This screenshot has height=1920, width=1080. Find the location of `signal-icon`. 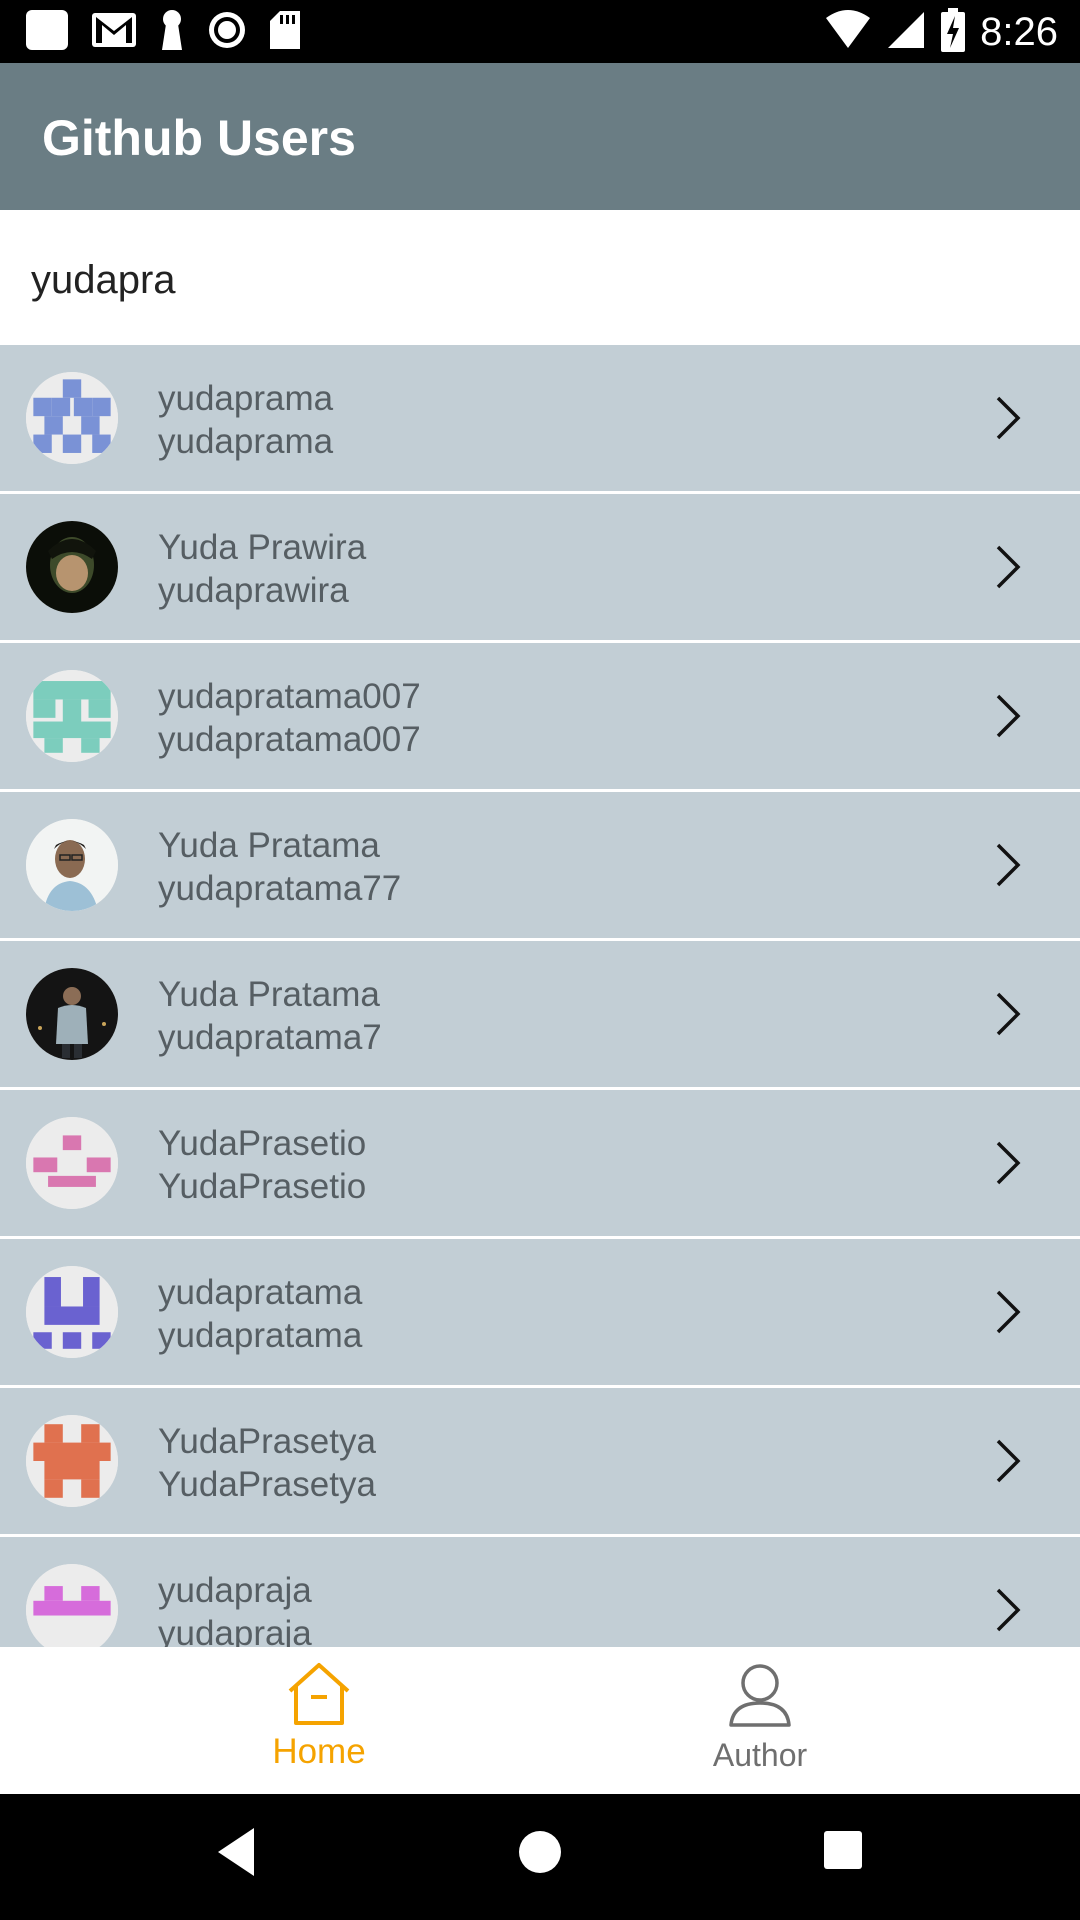

signal-icon is located at coordinates (906, 32).